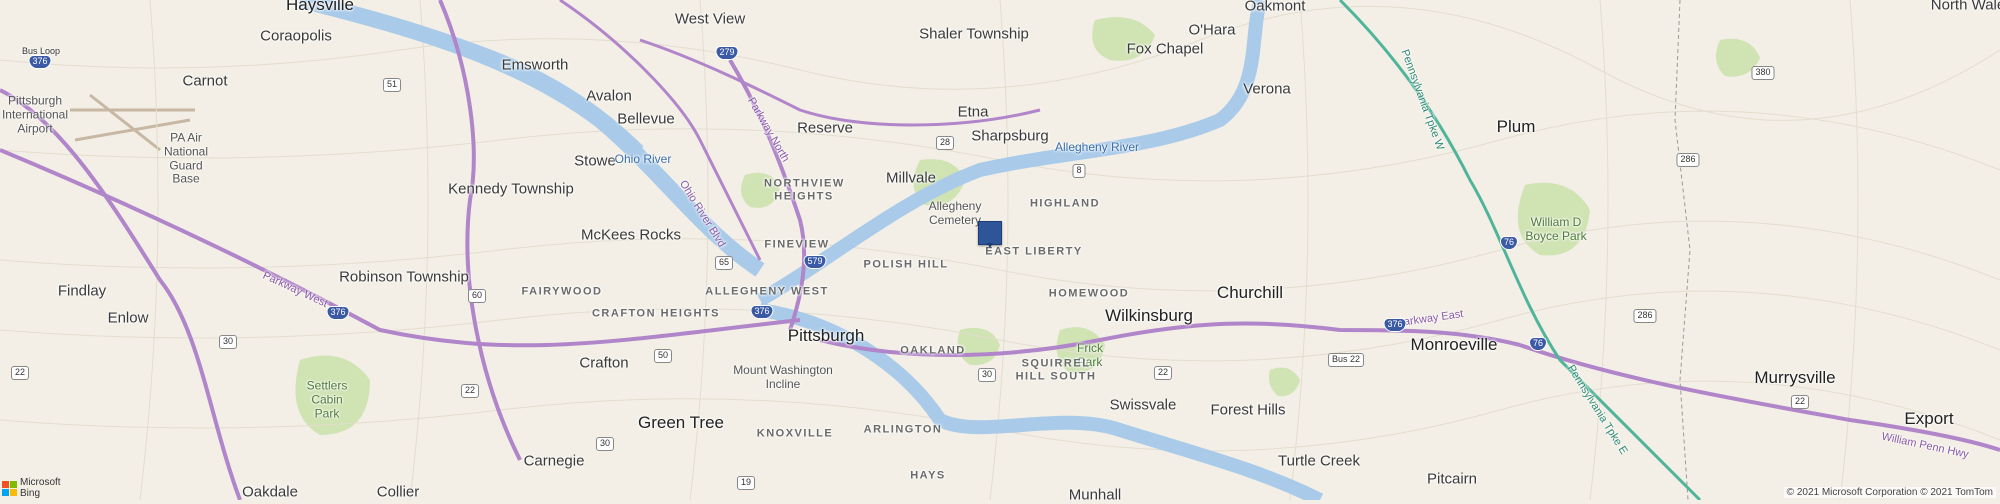  Describe the element at coordinates (270, 492) in the screenshot. I see `town-label: Oakdale` at that location.